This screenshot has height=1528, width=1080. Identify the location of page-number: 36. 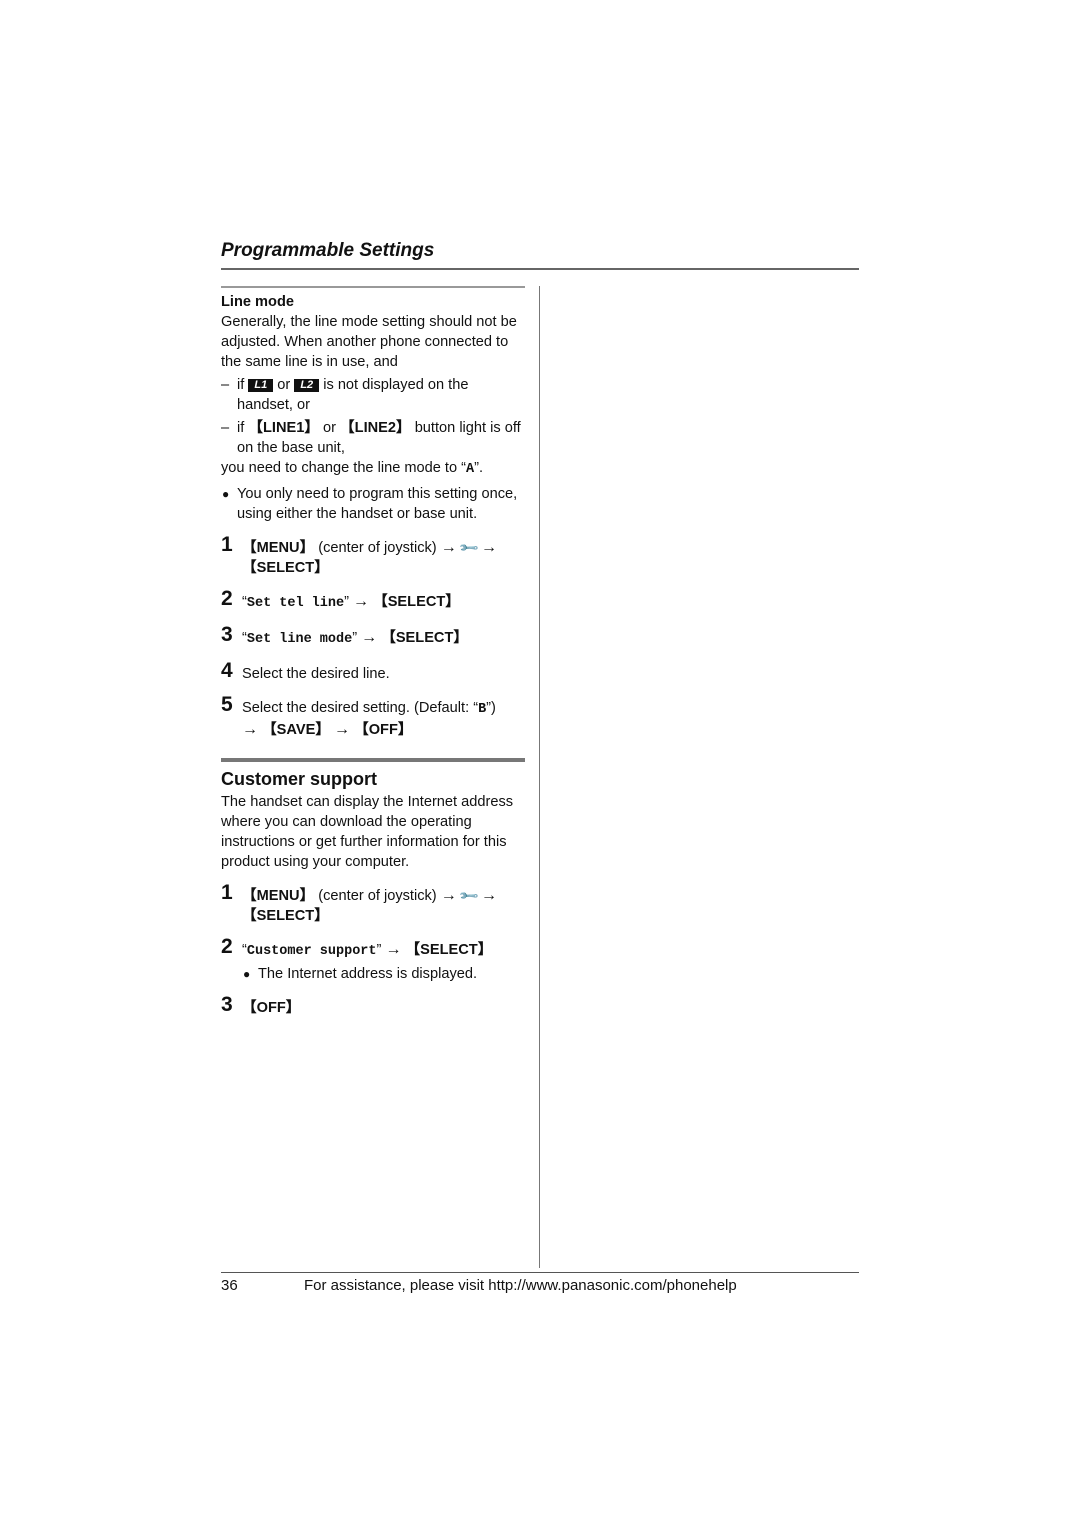
(229, 1285).